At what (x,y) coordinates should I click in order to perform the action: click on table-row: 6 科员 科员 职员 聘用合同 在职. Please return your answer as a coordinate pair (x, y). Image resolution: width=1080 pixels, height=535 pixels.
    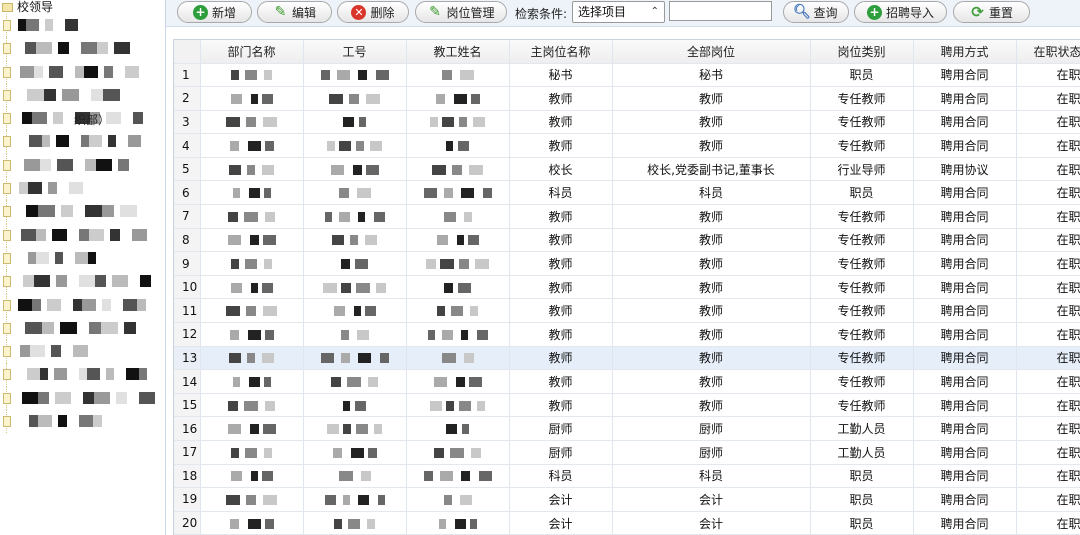
    Looking at the image, I should click on (627, 193).